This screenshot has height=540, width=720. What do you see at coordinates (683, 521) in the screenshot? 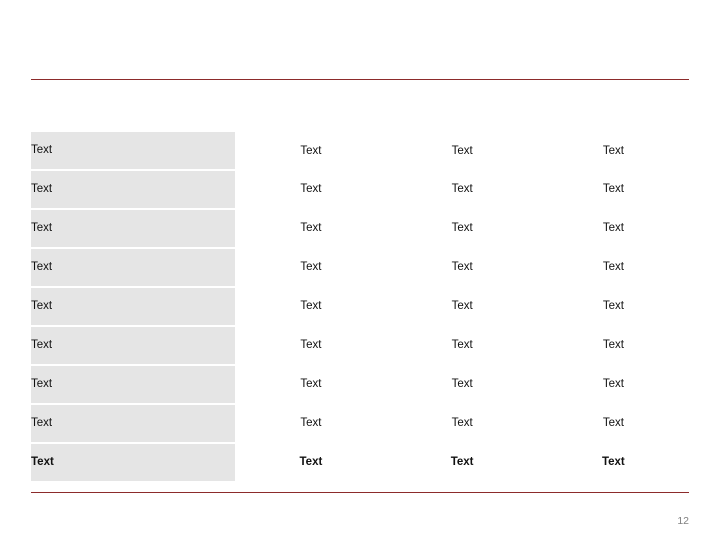
I see `page-number: 12` at bounding box center [683, 521].